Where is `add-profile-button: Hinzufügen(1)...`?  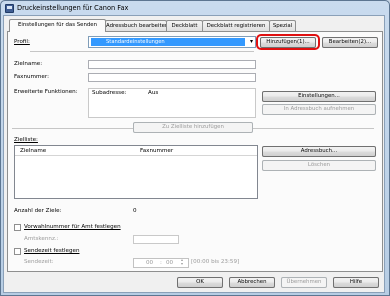
add-profile-button: Hinzufügen(1)... is located at coordinates (288, 42).